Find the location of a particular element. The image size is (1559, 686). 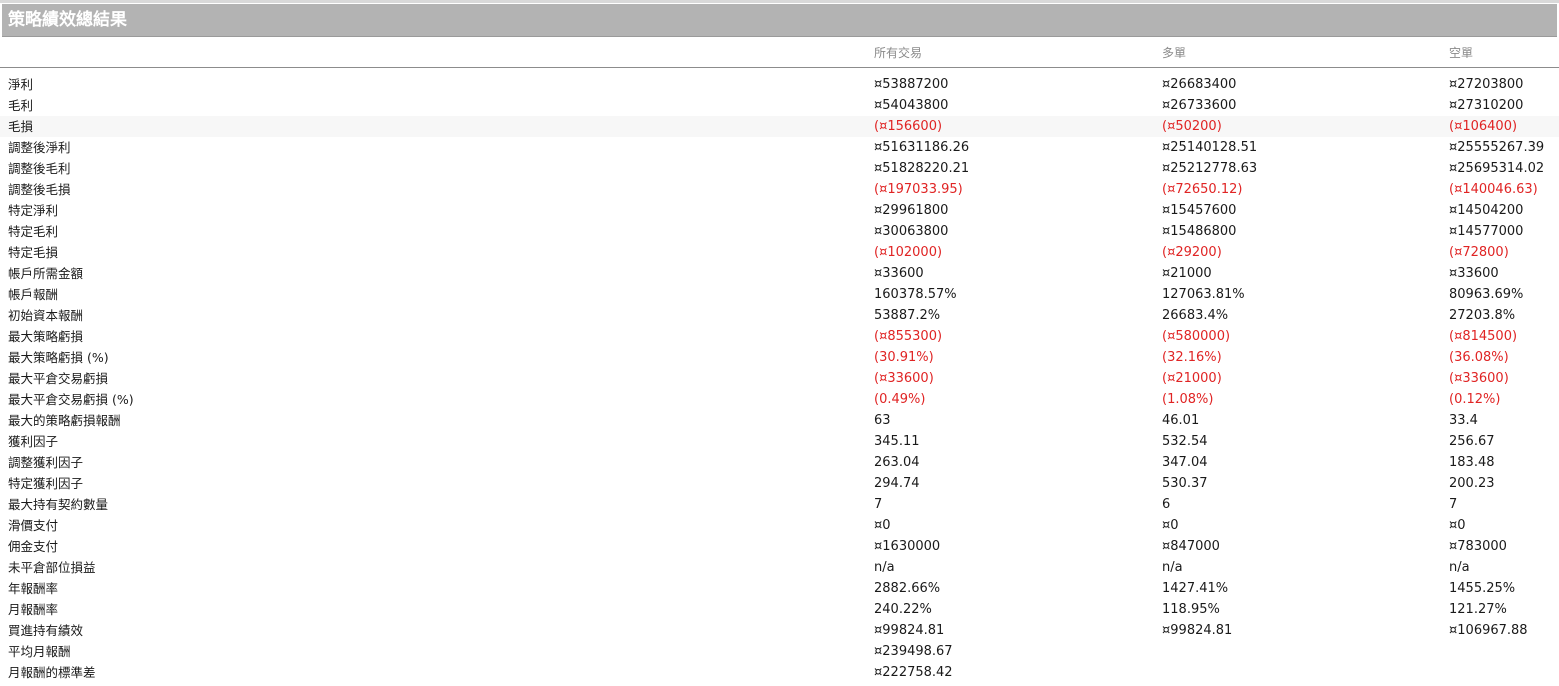

metric-value-all-trades: (¤156600) is located at coordinates (908, 126).